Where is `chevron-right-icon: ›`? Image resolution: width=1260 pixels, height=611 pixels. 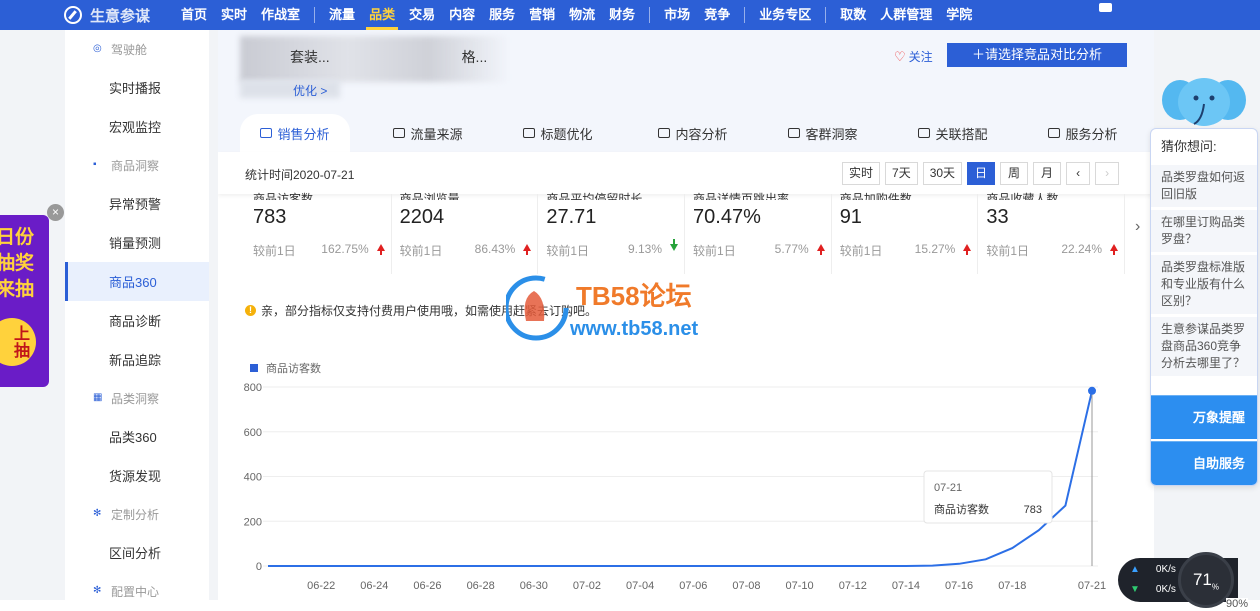
chevron-right-icon: › is located at coordinates (1137, 227).